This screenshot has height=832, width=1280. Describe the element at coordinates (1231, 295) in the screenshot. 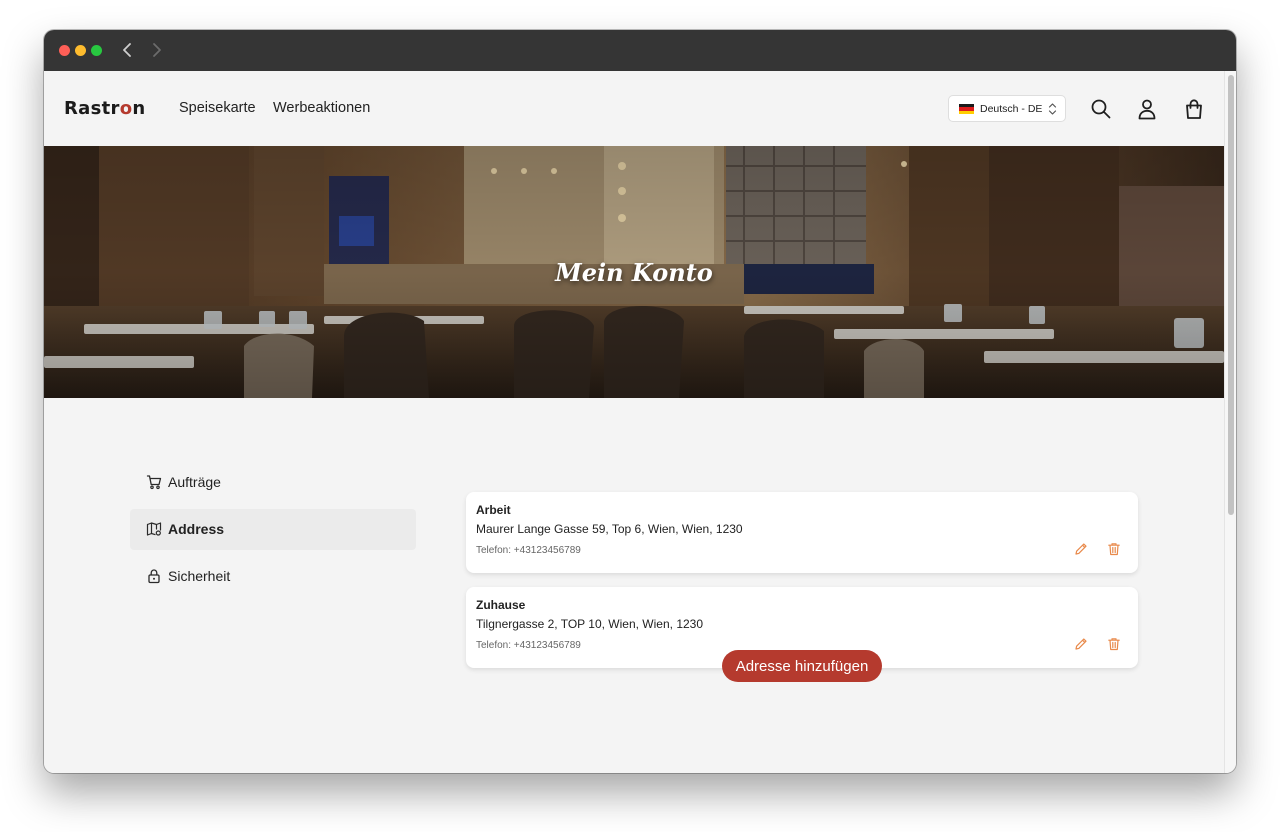

I see `scrollbar-thumb` at that location.